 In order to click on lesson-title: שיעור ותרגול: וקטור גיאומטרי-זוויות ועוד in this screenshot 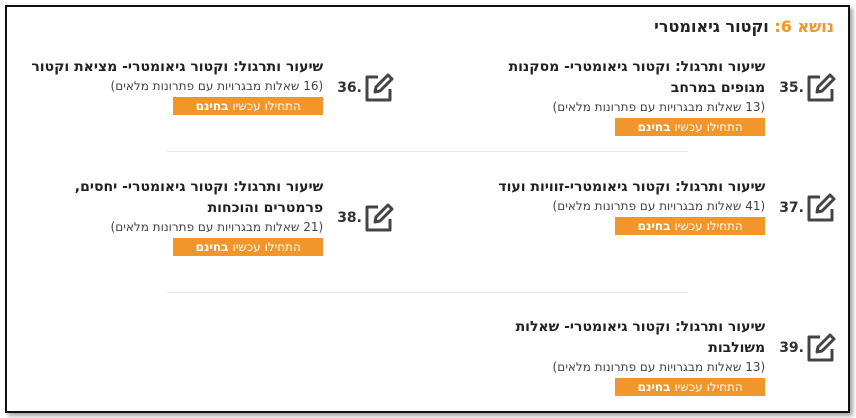, I will do `click(615, 187)`.